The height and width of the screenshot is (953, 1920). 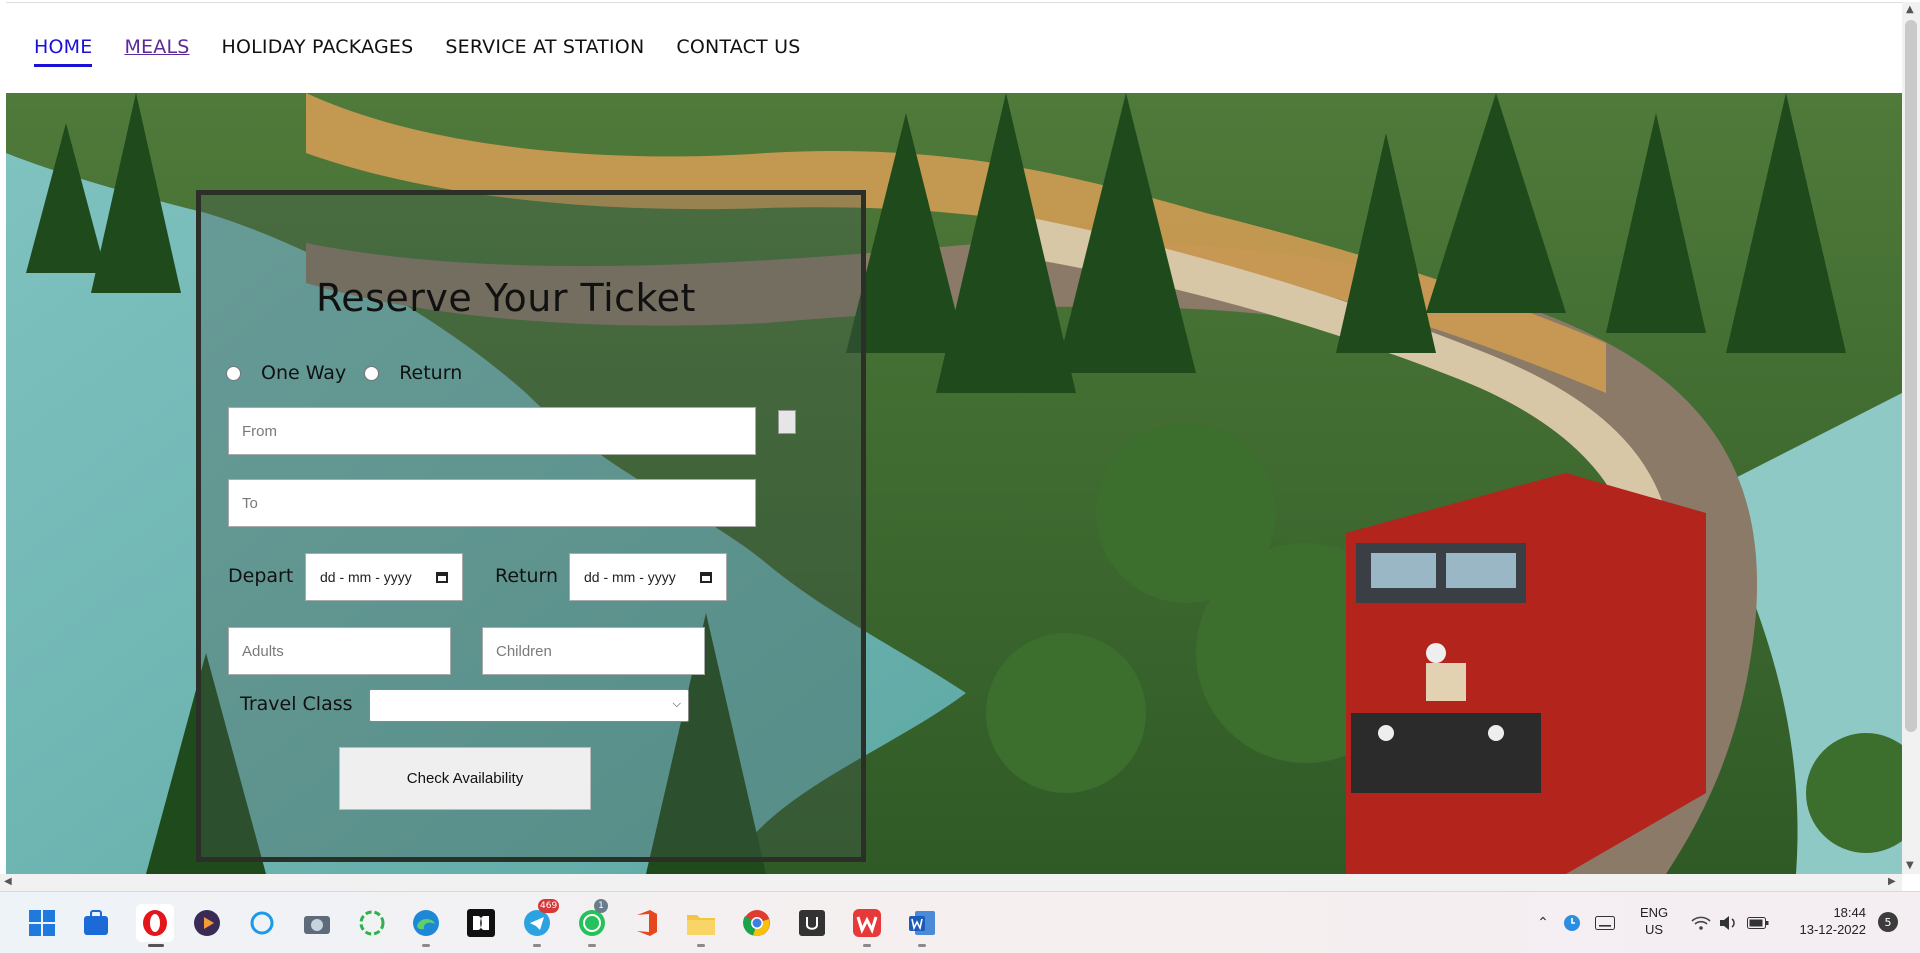 What do you see at coordinates (233, 373) in the screenshot?
I see `one-way-radio` at bounding box center [233, 373].